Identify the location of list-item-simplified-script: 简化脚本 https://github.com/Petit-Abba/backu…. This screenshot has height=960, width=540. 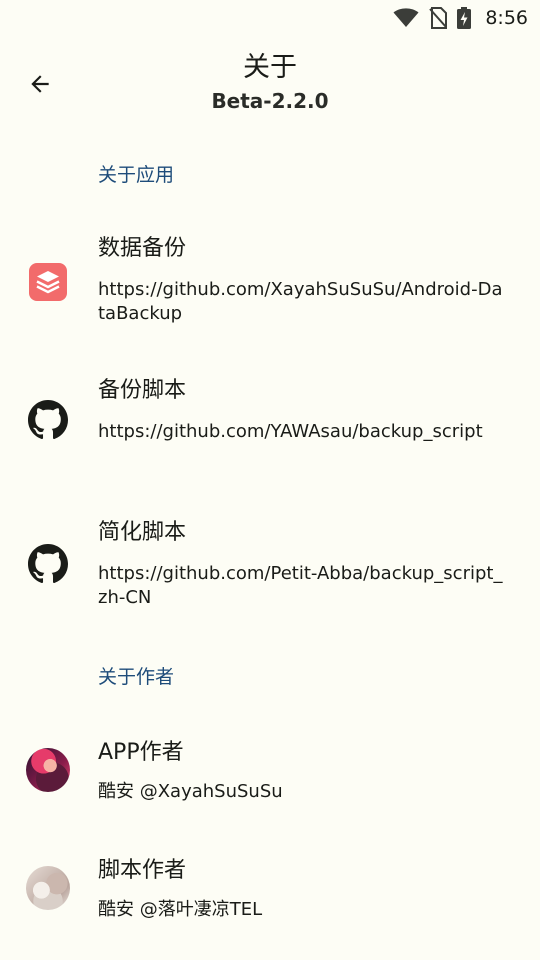
(270, 568).